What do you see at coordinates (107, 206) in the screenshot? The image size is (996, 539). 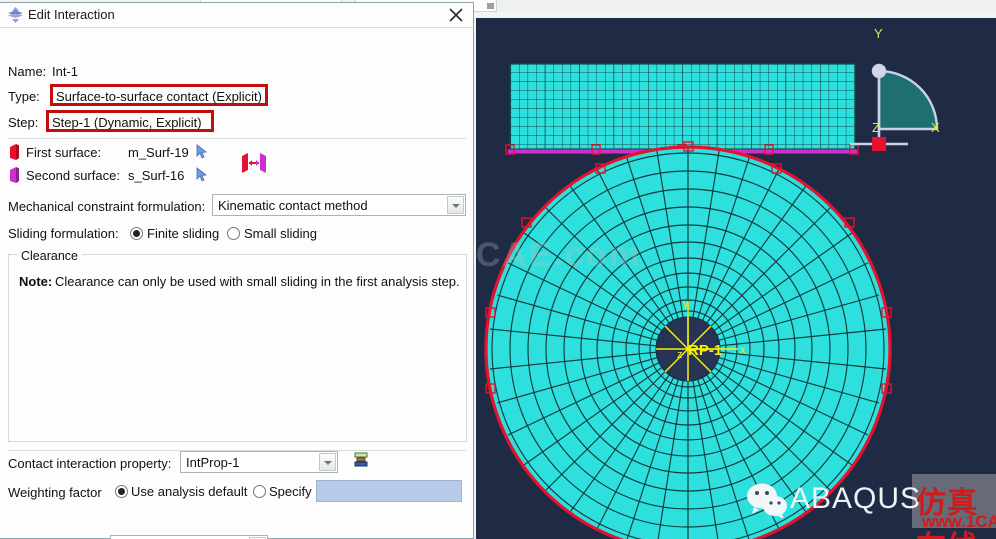 I see `mechanical-constraint-label: Mechanical constraint formulation:` at bounding box center [107, 206].